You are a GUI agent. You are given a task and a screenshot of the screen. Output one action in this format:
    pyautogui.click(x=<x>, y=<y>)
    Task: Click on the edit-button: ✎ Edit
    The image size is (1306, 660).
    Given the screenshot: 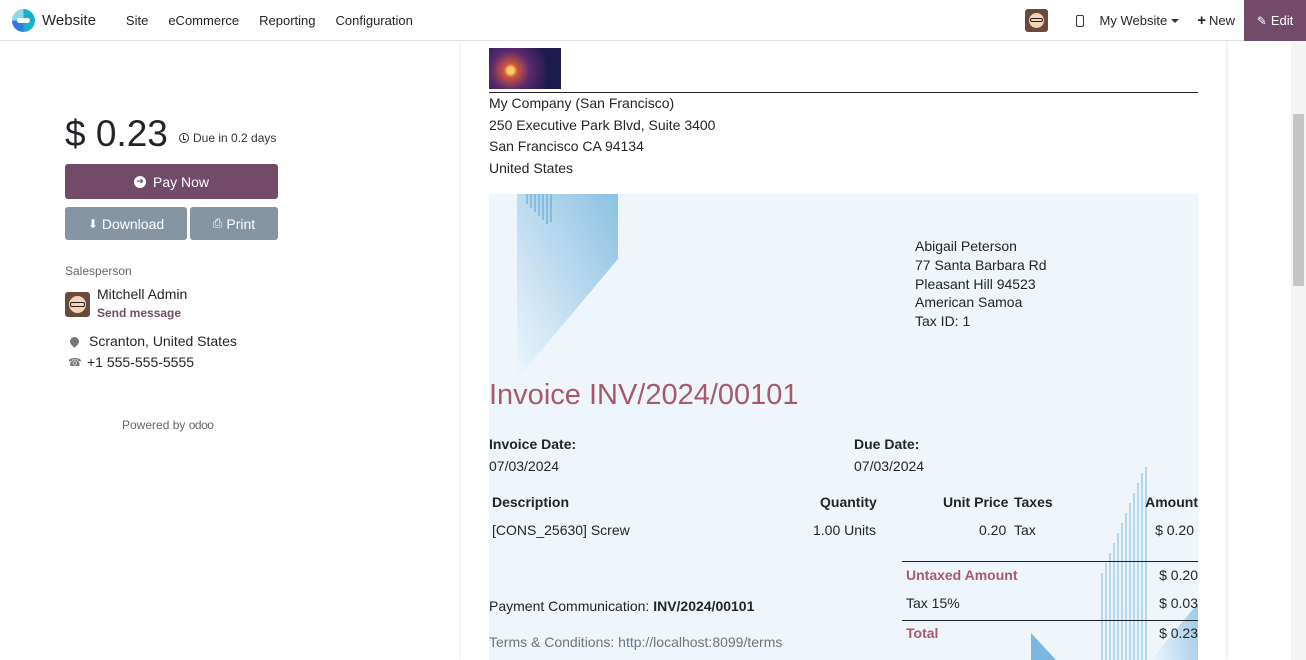 What is the action you would take?
    pyautogui.click(x=1275, y=20)
    